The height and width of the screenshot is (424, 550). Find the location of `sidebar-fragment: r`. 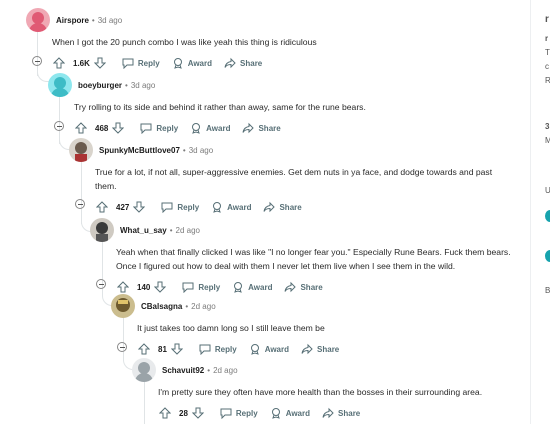

sidebar-fragment: r is located at coordinates (547, 19).